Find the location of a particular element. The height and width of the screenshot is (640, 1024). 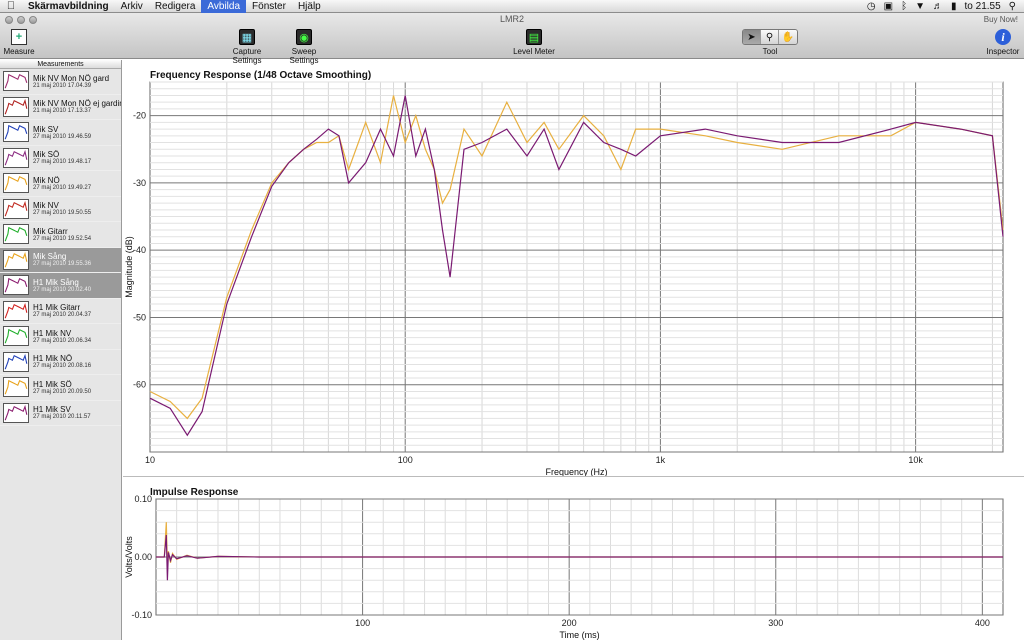

measurement-name: H1 Mik NV is located at coordinates (52, 333).